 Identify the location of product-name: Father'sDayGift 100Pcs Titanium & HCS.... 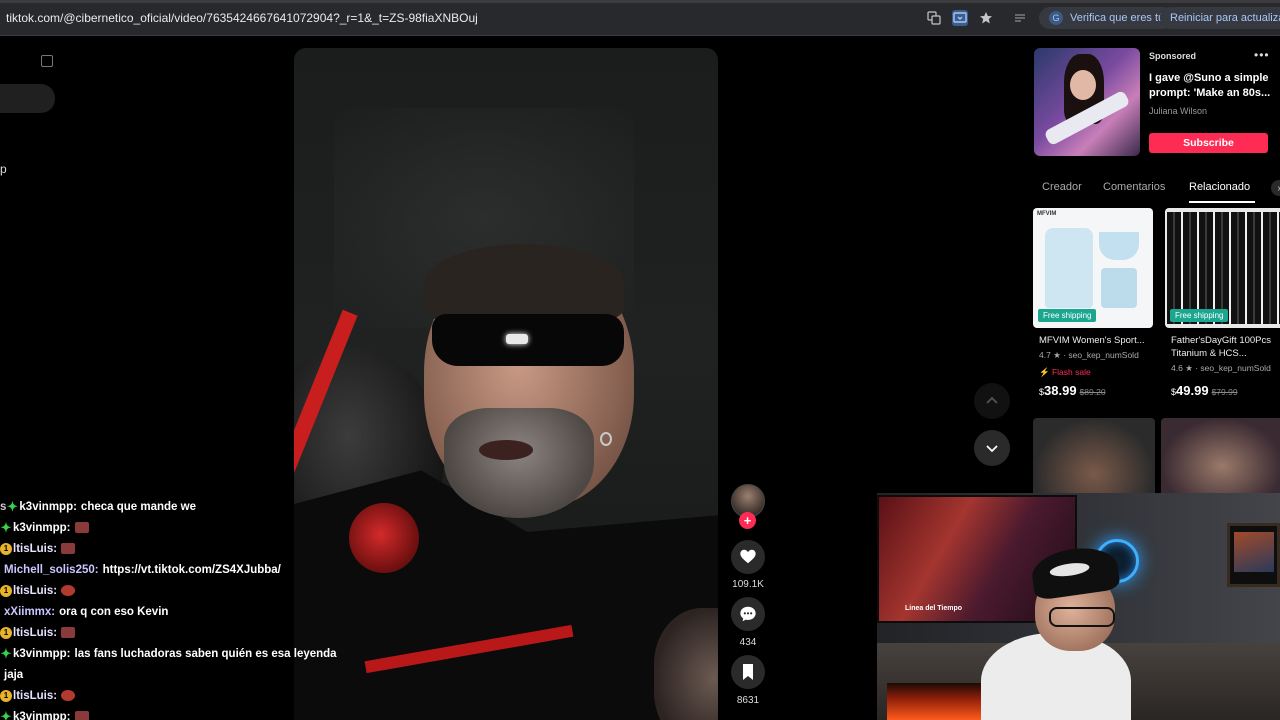
(1221, 347).